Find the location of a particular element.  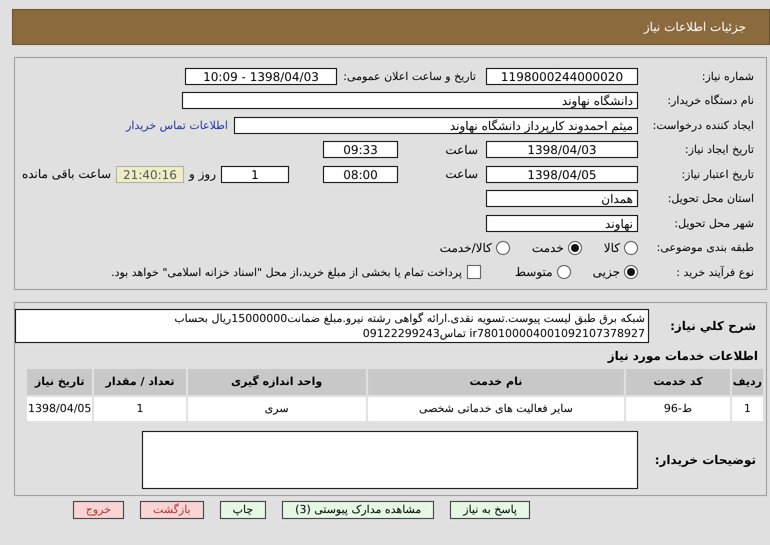

created-date-field: 1398/04/03 is located at coordinates (562, 149).